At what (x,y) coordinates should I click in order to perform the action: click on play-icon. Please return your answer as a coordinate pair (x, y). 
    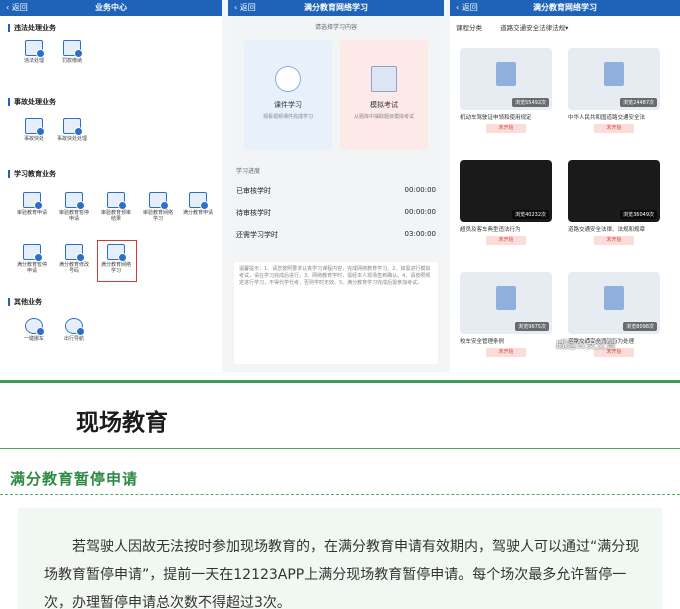
    Looking at the image, I should click on (288, 79).